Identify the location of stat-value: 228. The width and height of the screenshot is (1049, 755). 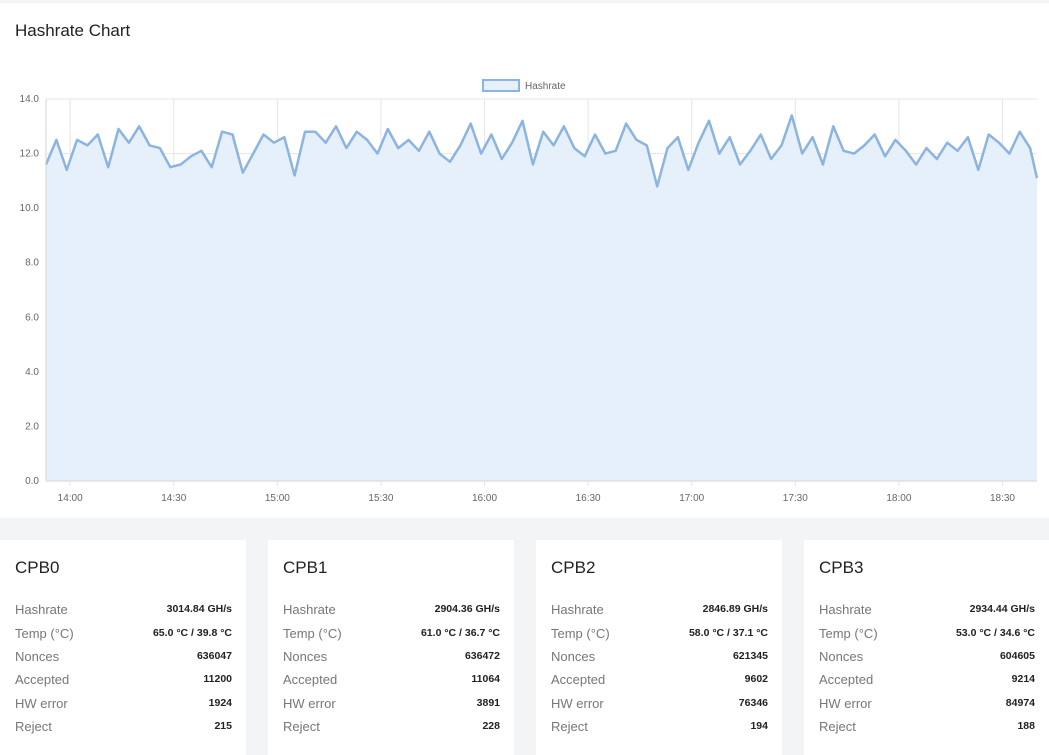
(491, 726).